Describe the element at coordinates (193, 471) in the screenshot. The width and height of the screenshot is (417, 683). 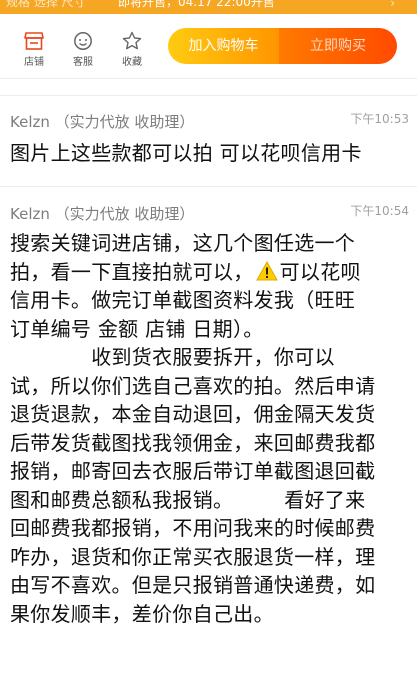
I see `message-line: 报销，邮寄回去衣服后带订单截图退回截` at that location.